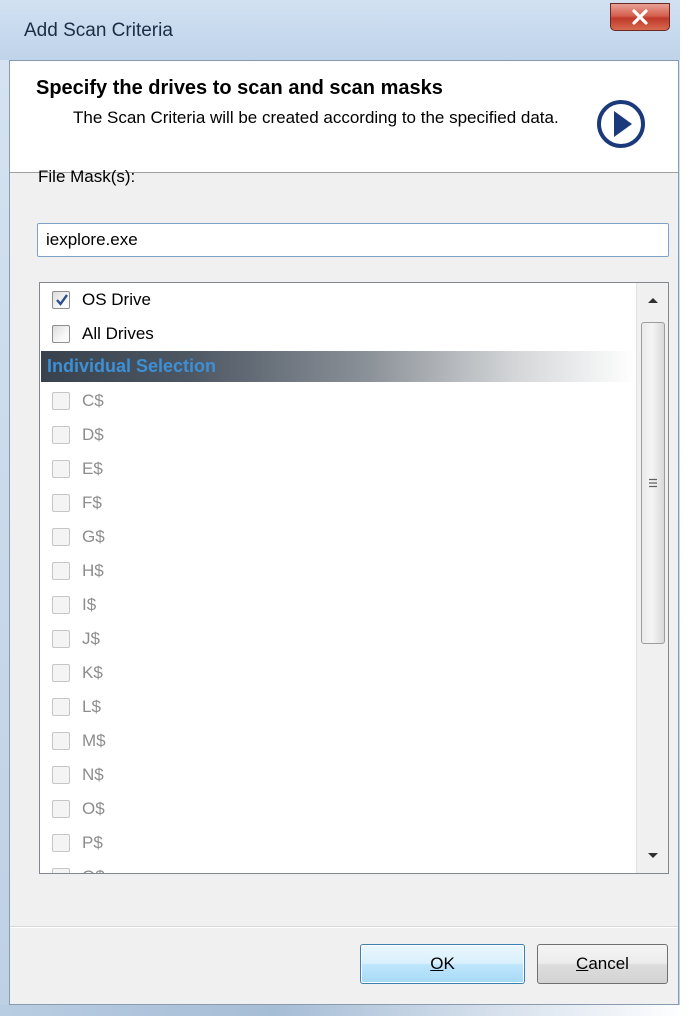  I want to click on scroll-down-arrow-icon, so click(653, 855).